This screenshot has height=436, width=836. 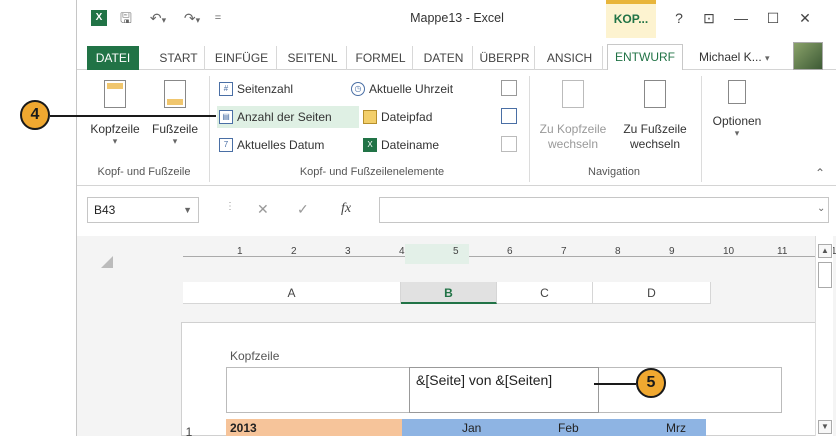 I want to click on tab-daten: DATEN, so click(x=444, y=58).